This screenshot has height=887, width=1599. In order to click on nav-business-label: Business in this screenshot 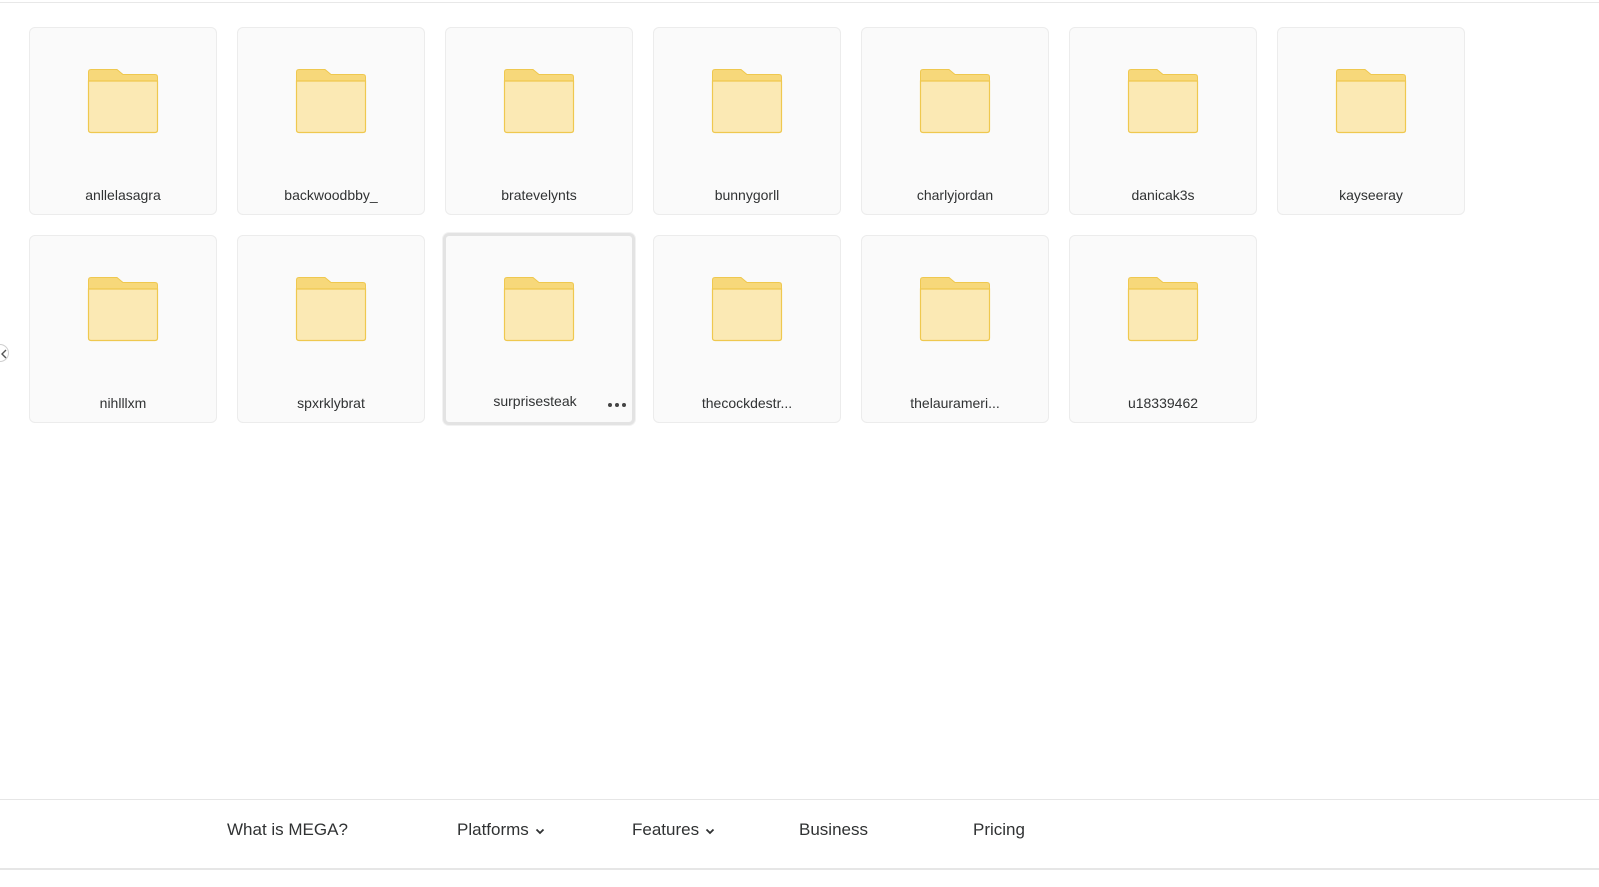, I will do `click(833, 829)`.